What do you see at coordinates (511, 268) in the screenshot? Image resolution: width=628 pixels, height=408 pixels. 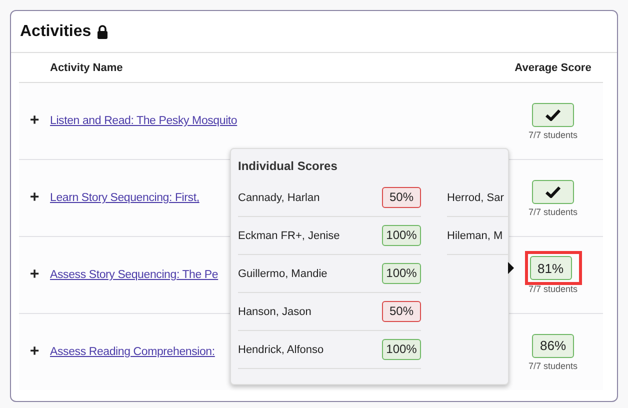 I see `pointer-icon` at bounding box center [511, 268].